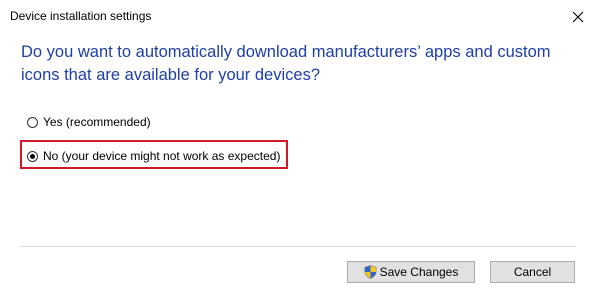 This screenshot has width=595, height=295. I want to click on close-icon, so click(578, 16).